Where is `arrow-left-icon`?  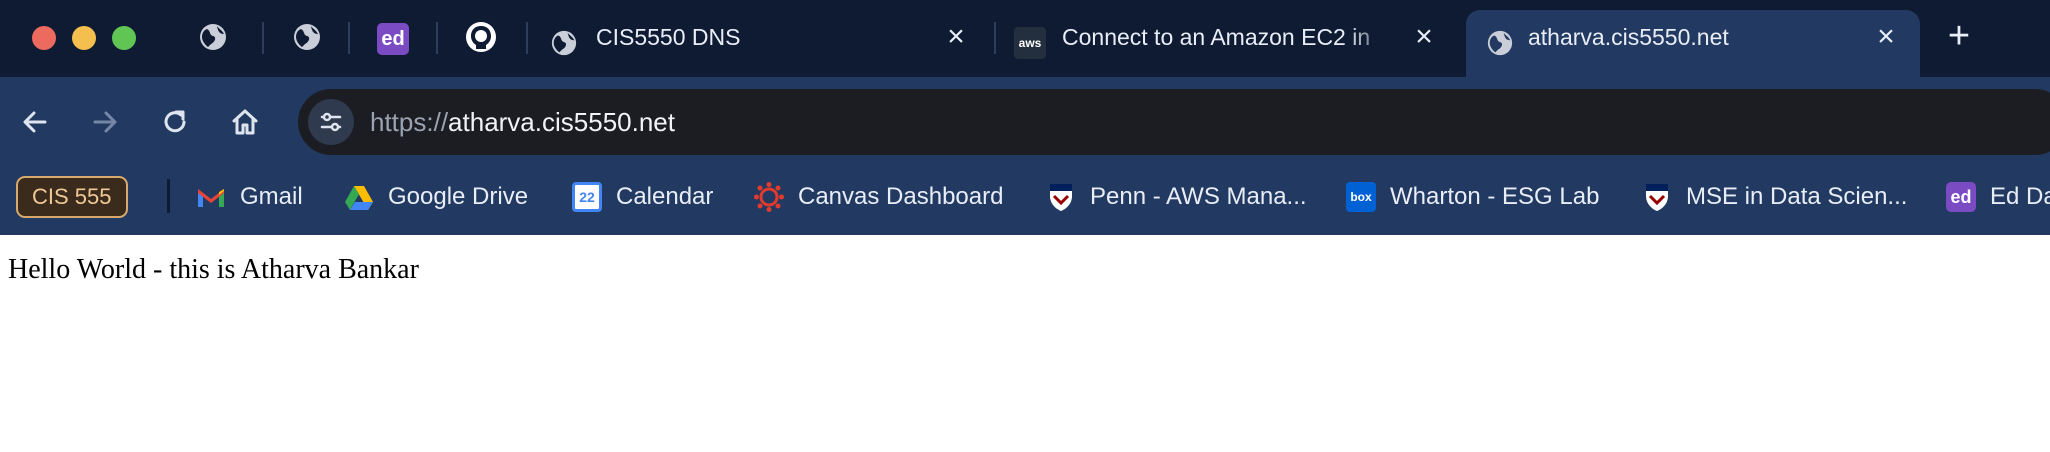
arrow-left-icon is located at coordinates (35, 122).